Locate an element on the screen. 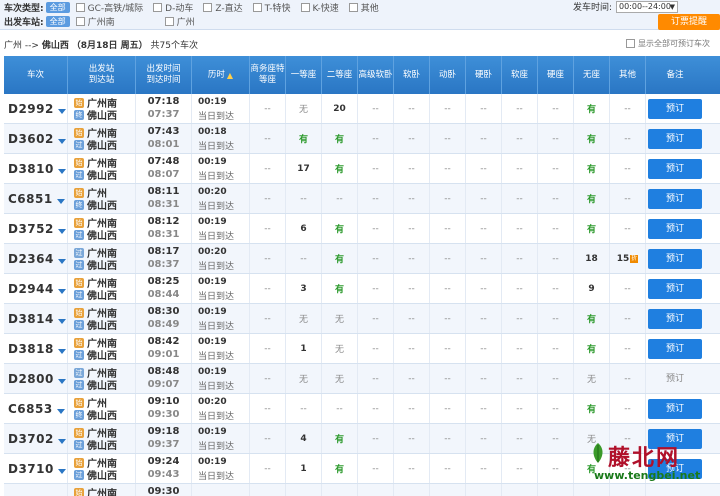  train-number: D3810 is located at coordinates (36, 168).